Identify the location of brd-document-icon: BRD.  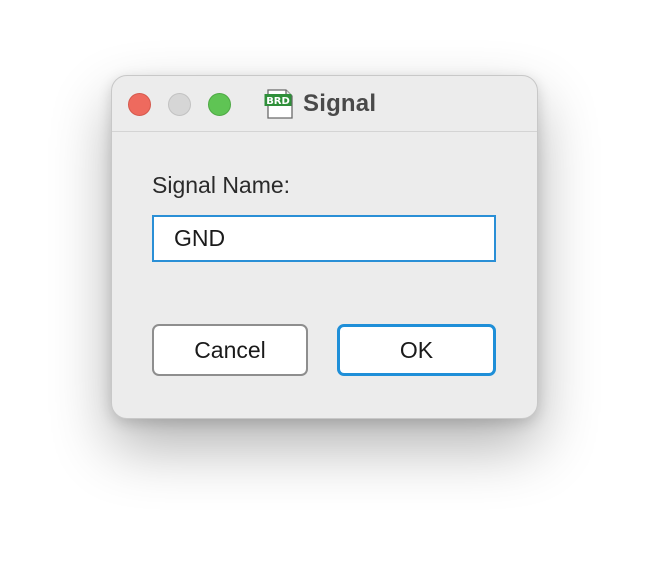
(278, 104).